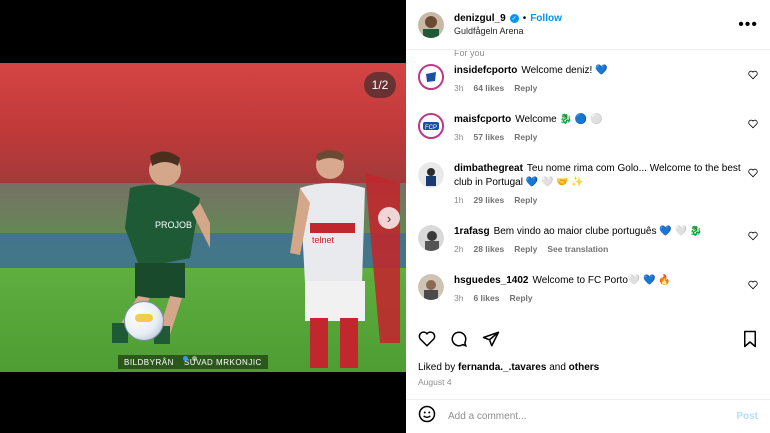 Image resolution: width=770 pixels, height=433 pixels. Describe the element at coordinates (345, 259) in the screenshot. I see `player-red-kit: telnet` at that location.